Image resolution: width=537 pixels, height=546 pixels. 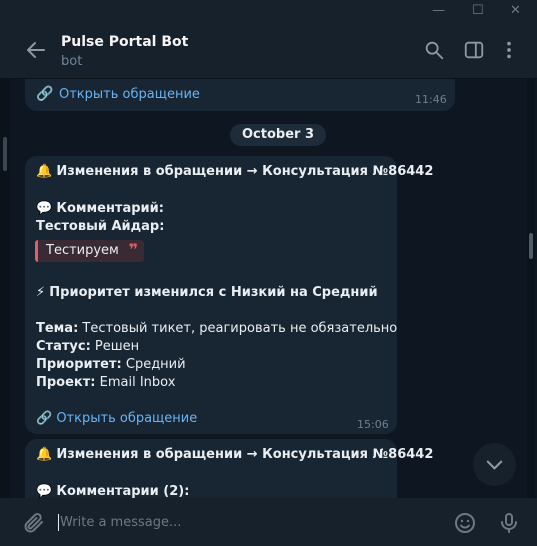 I want to click on date-separator: October 3, so click(x=278, y=135).